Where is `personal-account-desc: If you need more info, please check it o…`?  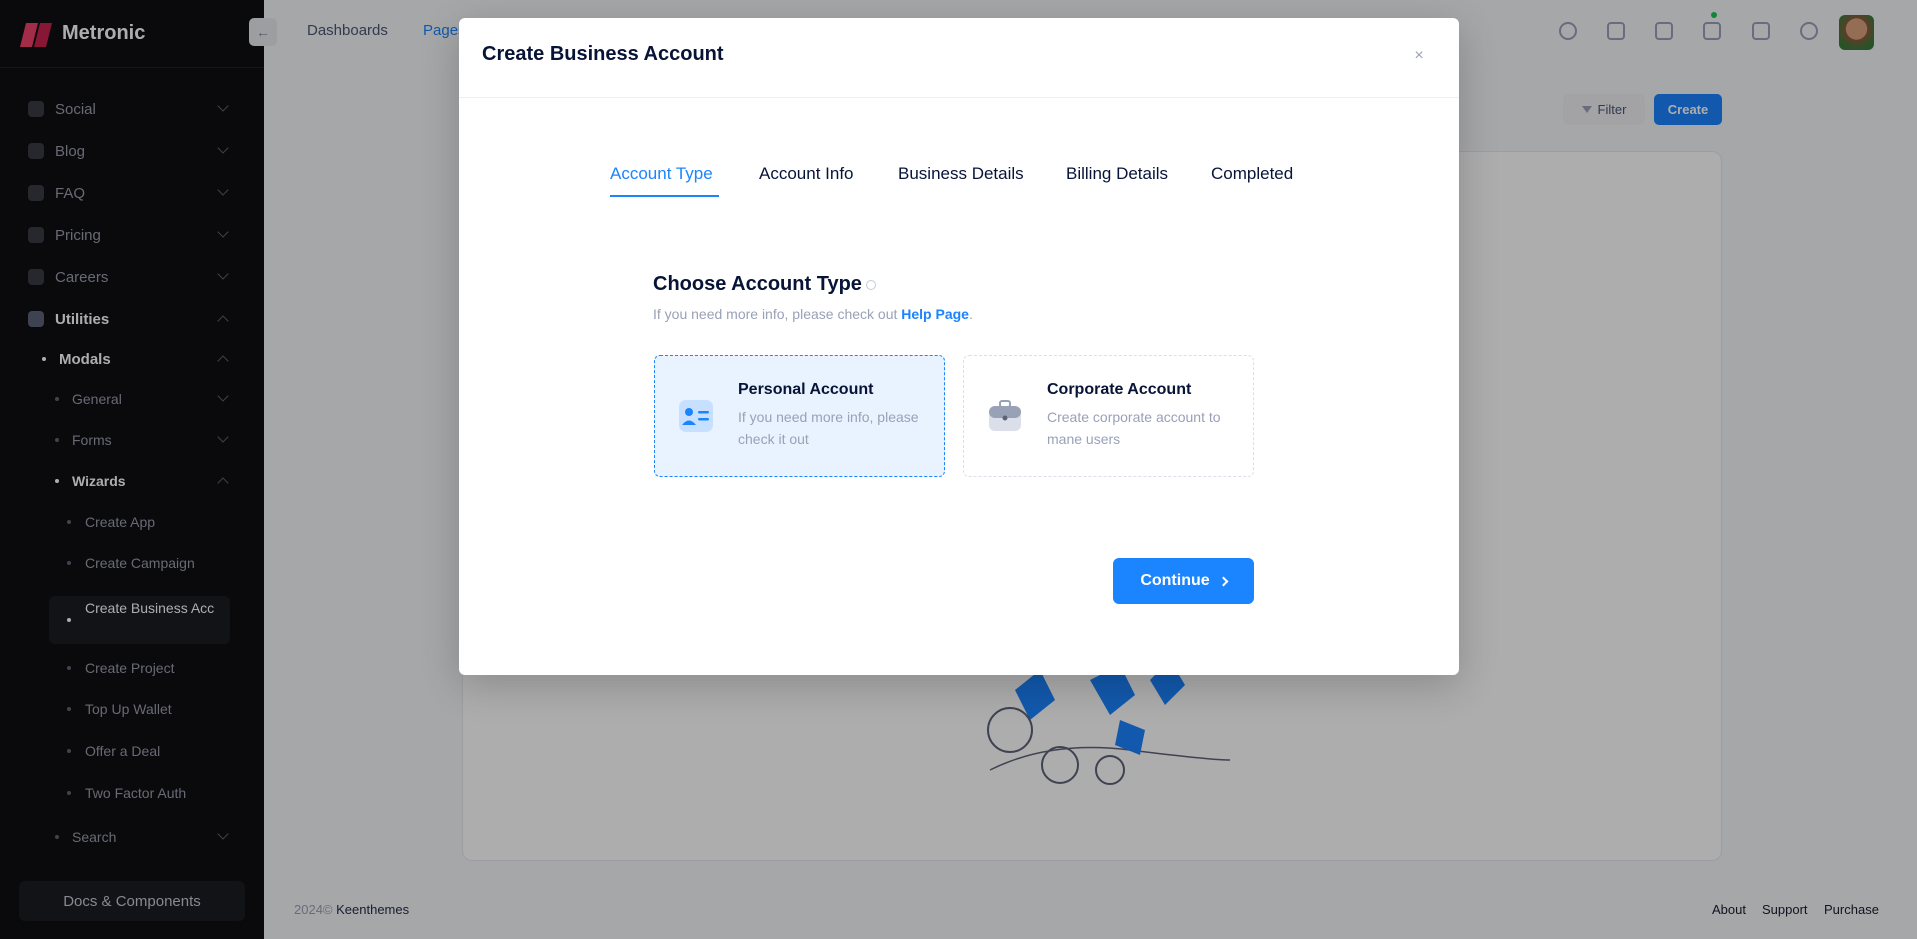
personal-account-desc: If you need more info, please check it o… is located at coordinates (828, 428).